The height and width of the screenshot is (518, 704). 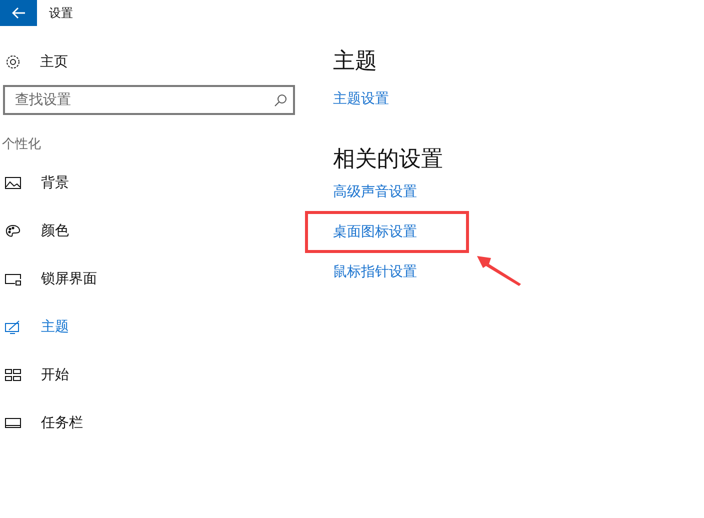 I want to click on picture-icon, so click(x=13, y=183).